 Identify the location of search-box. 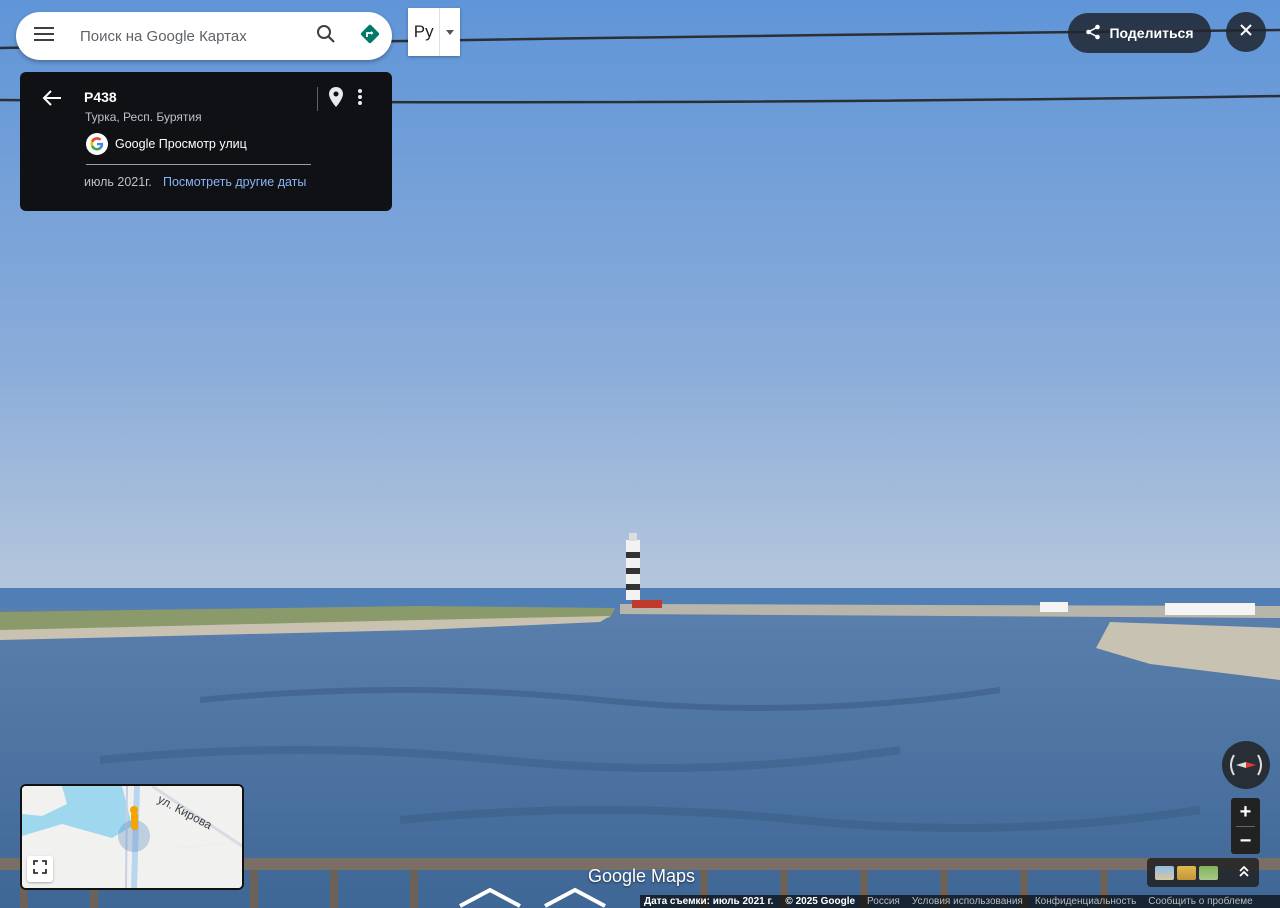
(204, 36).